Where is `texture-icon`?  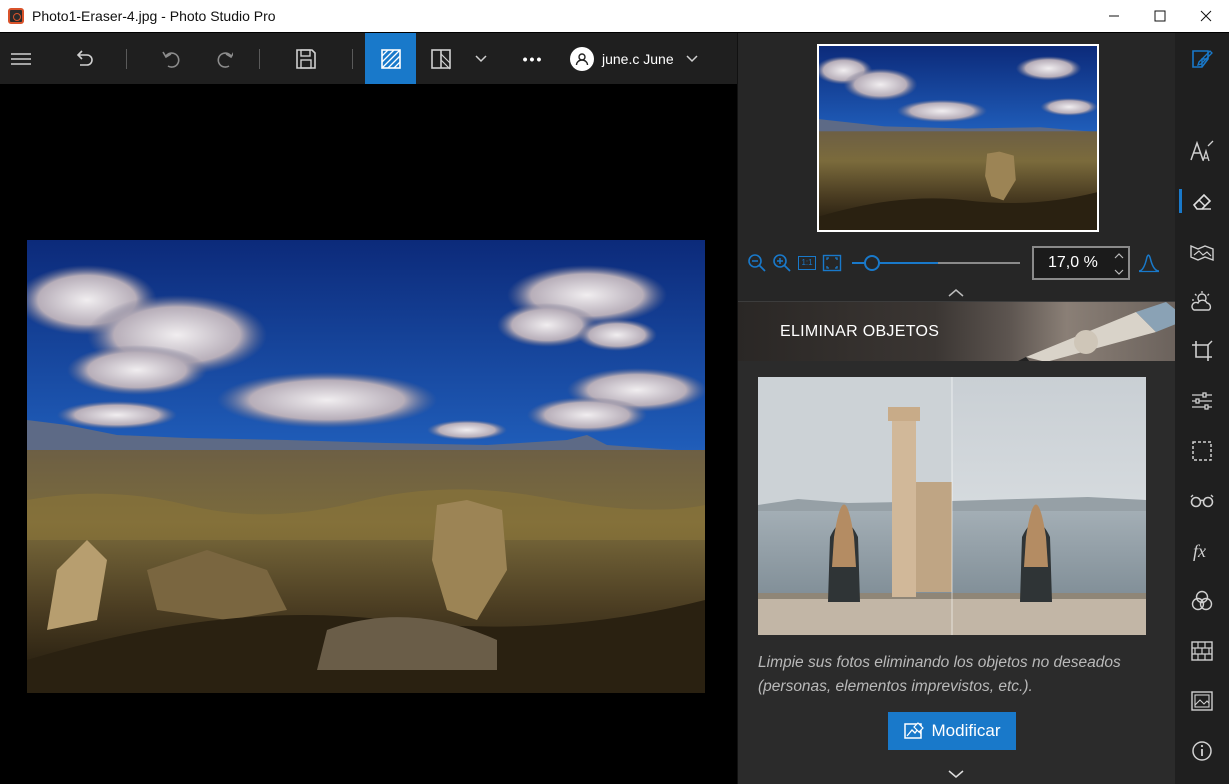
texture-icon is located at coordinates (1202, 651).